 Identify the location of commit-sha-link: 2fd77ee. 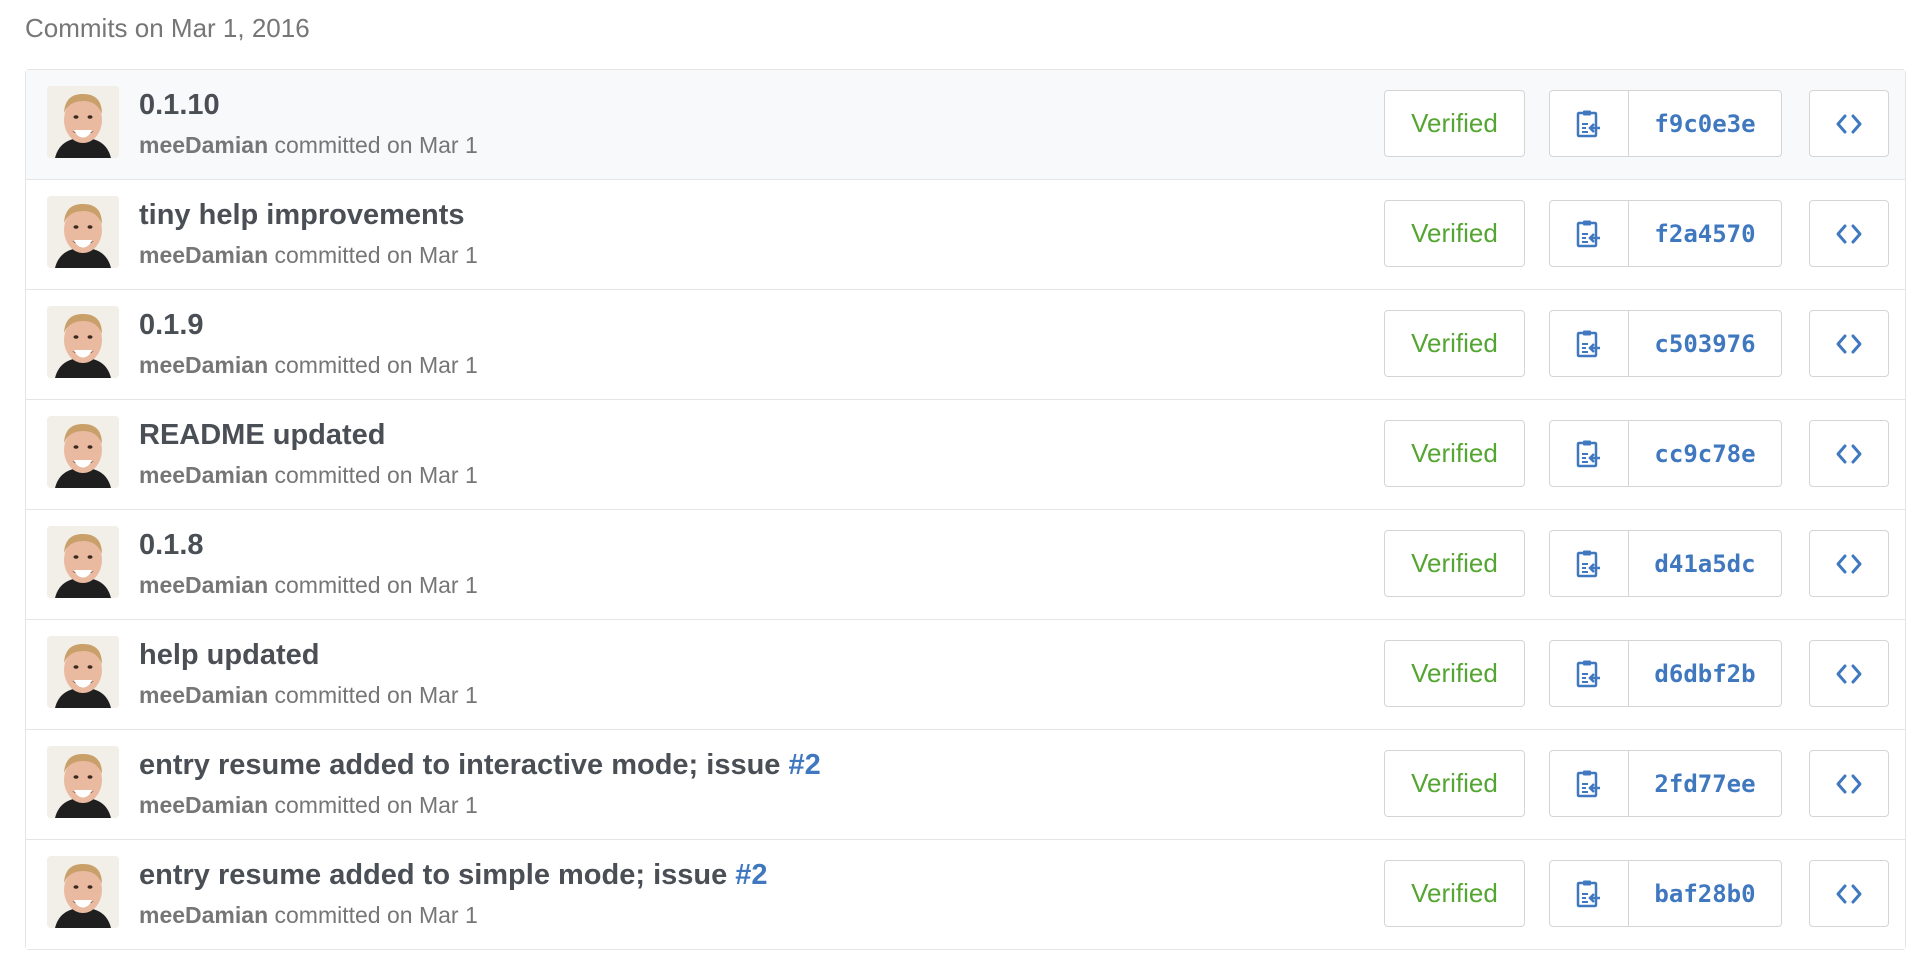
(1705, 783).